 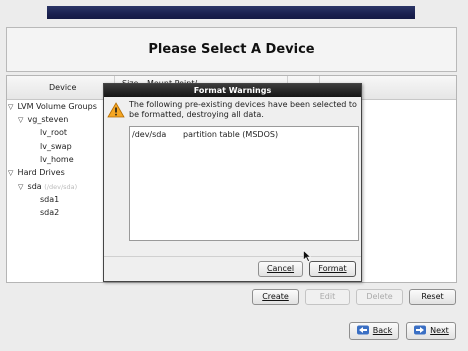 I want to click on reset-button: Reset, so click(x=432, y=297).